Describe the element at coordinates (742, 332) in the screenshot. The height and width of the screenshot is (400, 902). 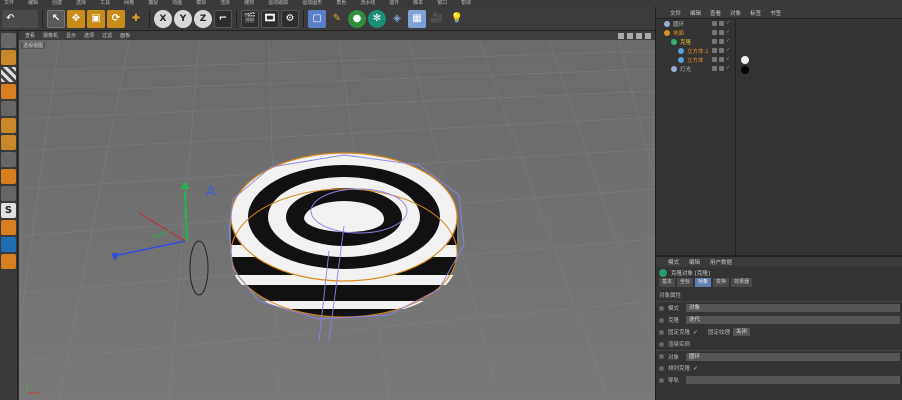
I see `fix-texture-dropdown: 关闭` at that location.